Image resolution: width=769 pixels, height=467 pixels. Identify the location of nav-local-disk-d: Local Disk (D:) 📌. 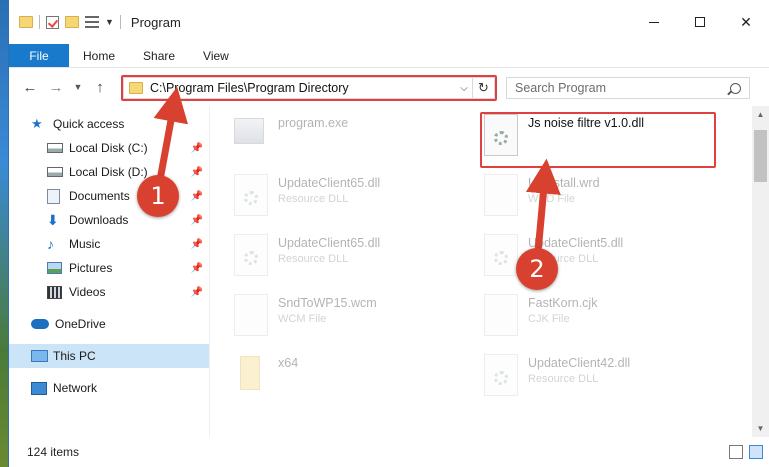
(109, 172).